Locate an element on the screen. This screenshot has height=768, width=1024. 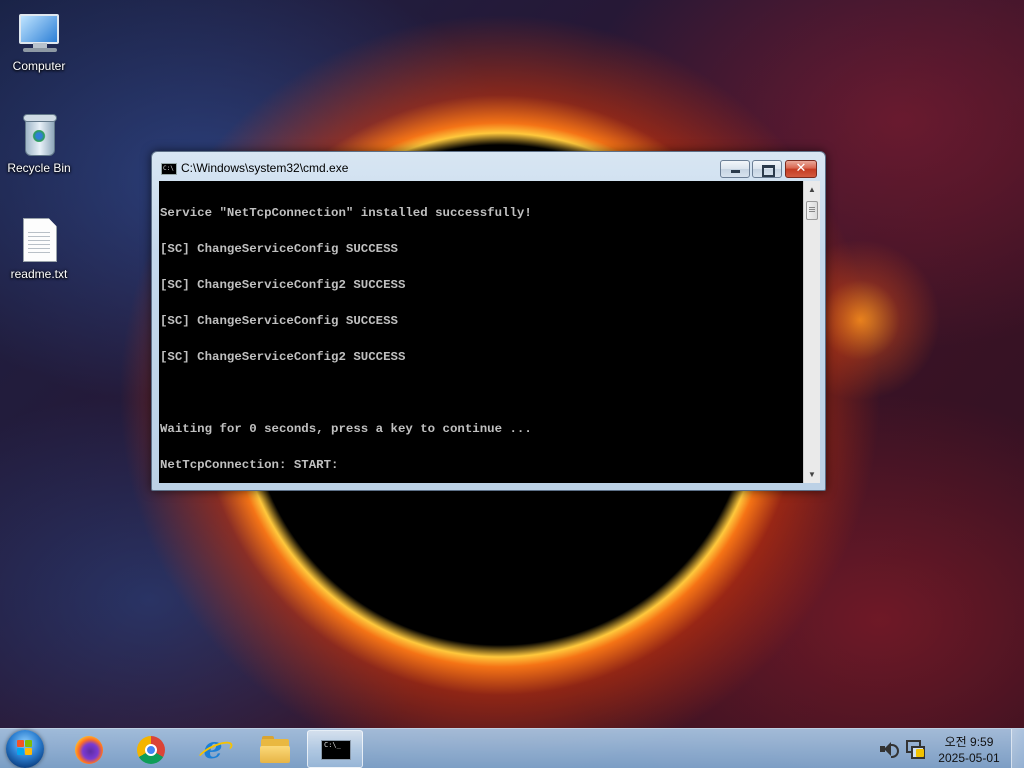
clock-date: 2025-05-01 is located at coordinates (969, 758).